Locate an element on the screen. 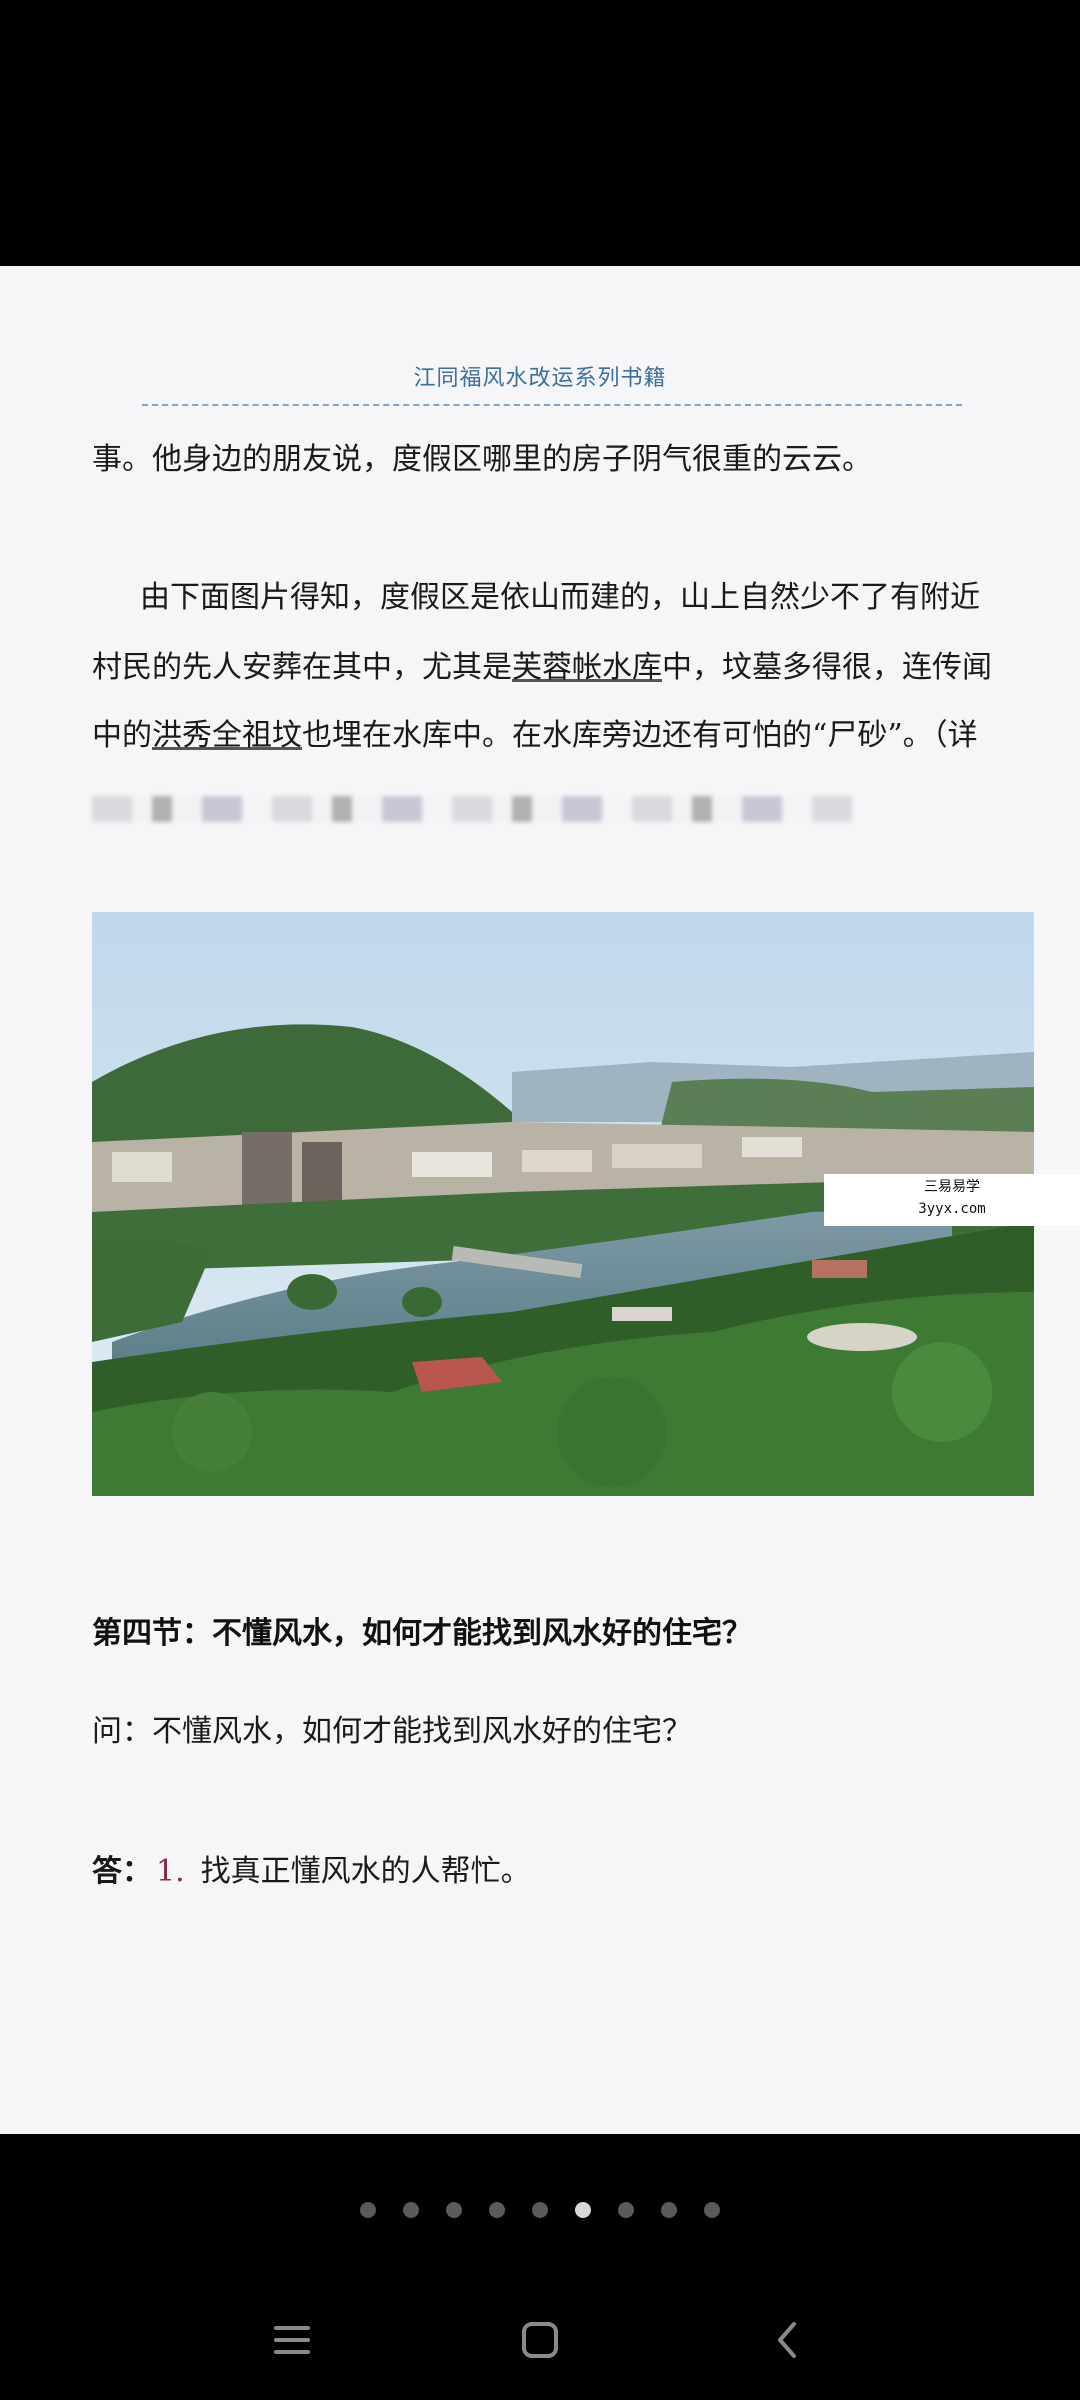  section-heading: 第四节：不懂风水，如何才能找到风水好的住宅？ is located at coordinates (422, 1633).